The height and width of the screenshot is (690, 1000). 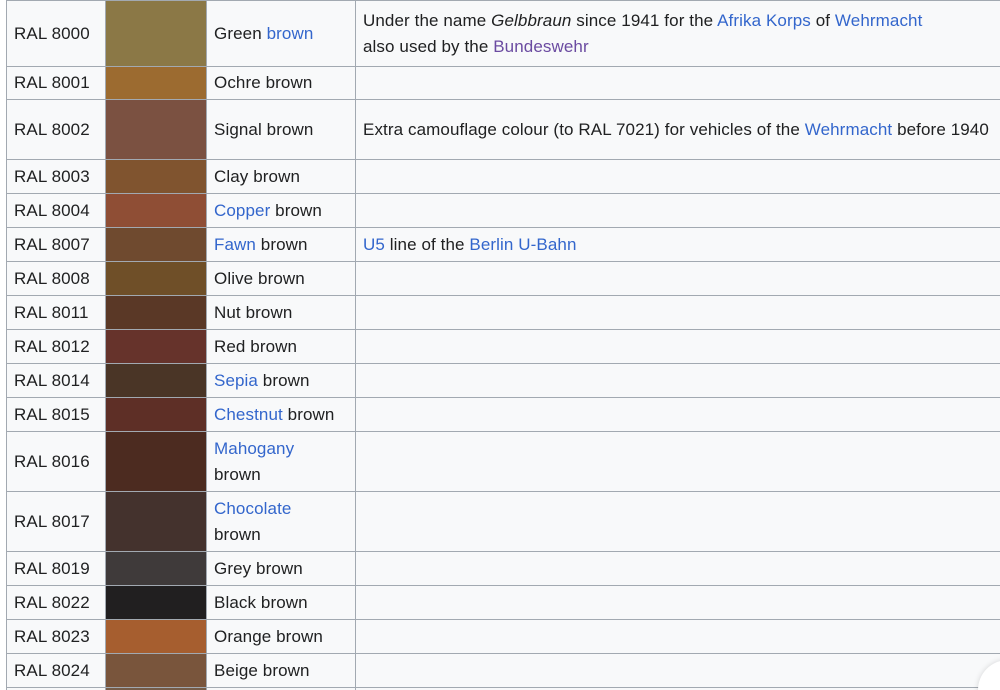 I want to click on table-row: RAL 8015 Chestnut brown, so click(x=503, y=414).